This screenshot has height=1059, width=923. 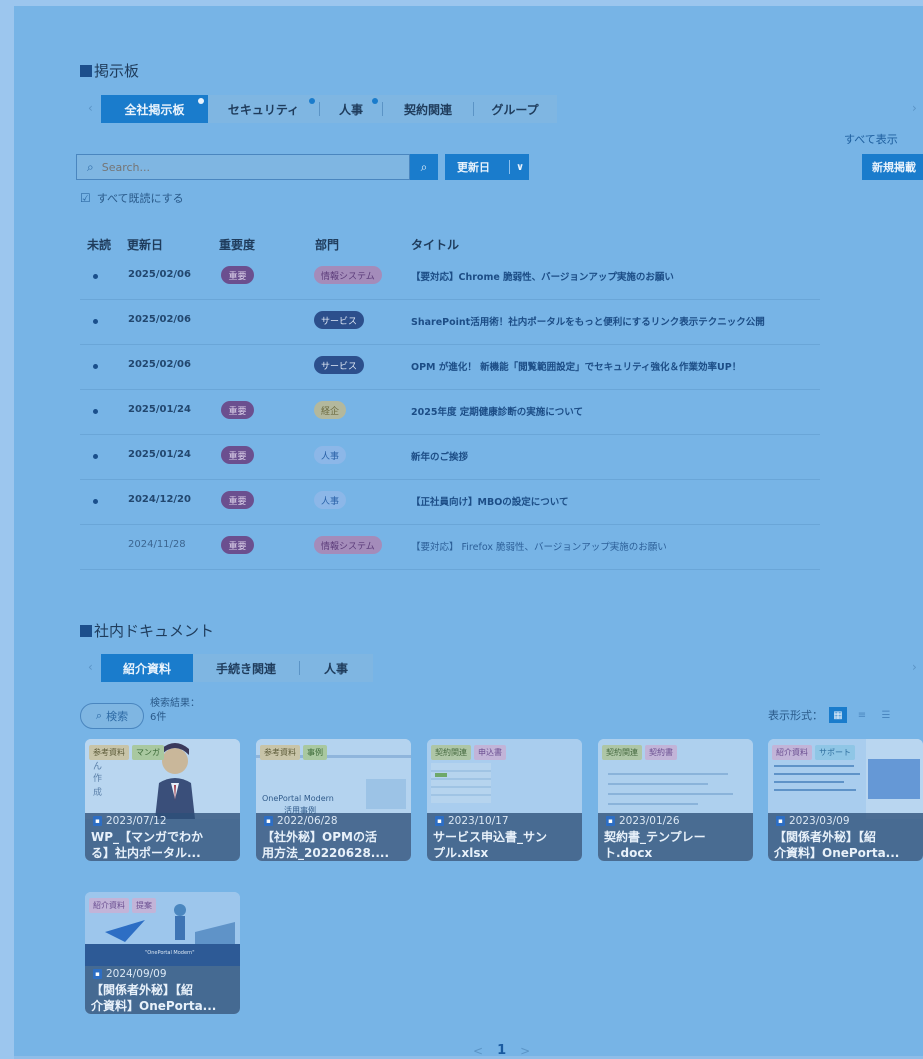 What do you see at coordinates (428, 109) in the screenshot?
I see `tab-contract: 契約関連` at bounding box center [428, 109].